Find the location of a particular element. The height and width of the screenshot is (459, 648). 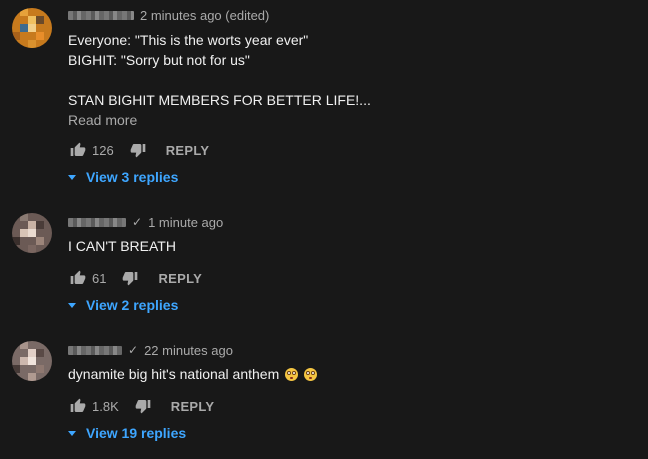

comment-line: Everyone: "This is the worts year ever" is located at coordinates (188, 40).